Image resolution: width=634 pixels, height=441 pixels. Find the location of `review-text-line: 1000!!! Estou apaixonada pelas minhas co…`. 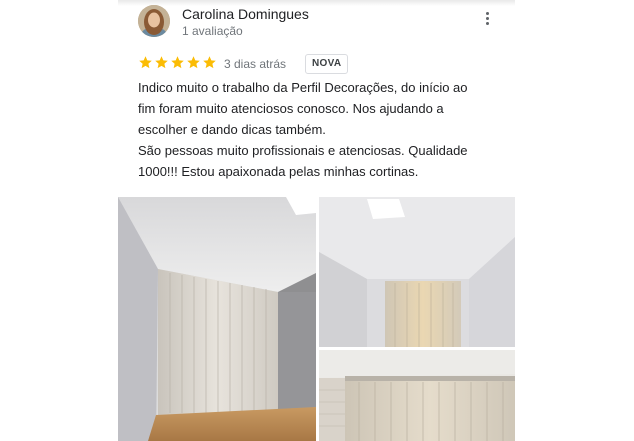

review-text-line: 1000!!! Estou apaixonada pelas minhas co… is located at coordinates (278, 171).